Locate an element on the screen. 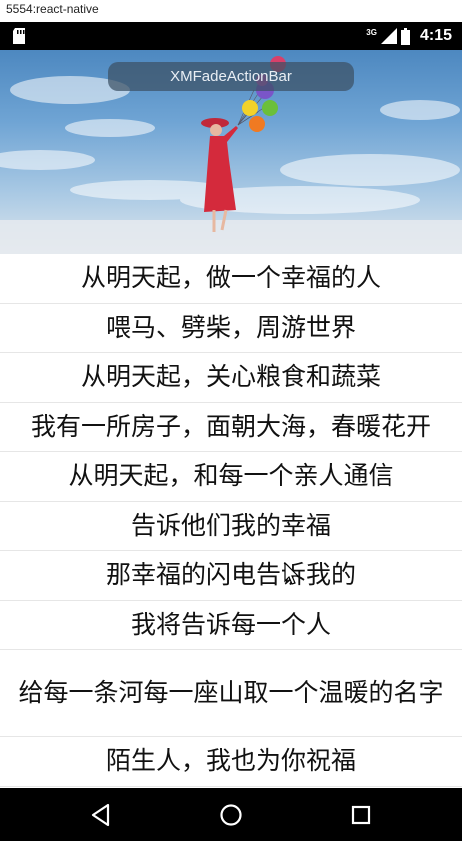 This screenshot has width=462, height=841. list-item: 从明天起，关心粮食和蔬菜 is located at coordinates (231, 378).